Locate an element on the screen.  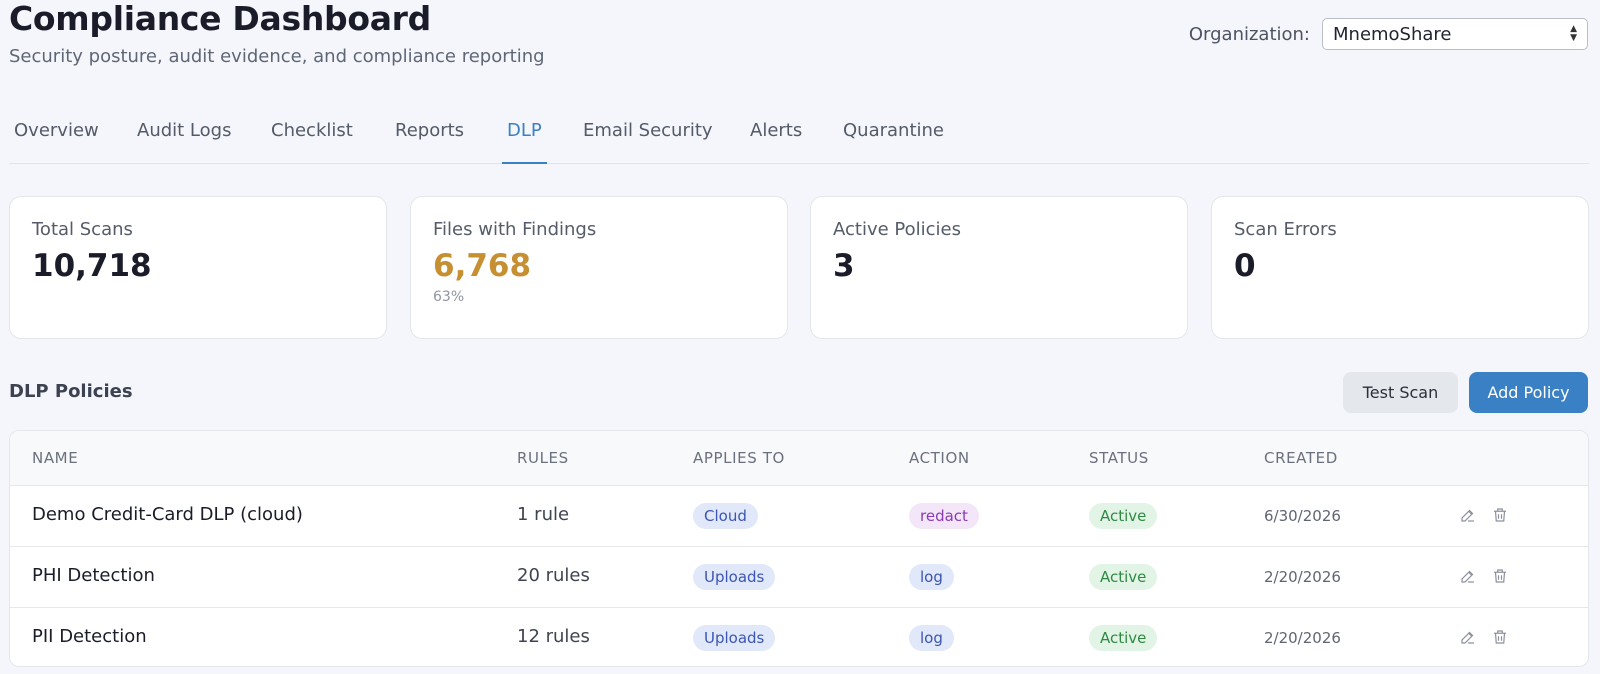
column-header-rules: RULES is located at coordinates (543, 458).